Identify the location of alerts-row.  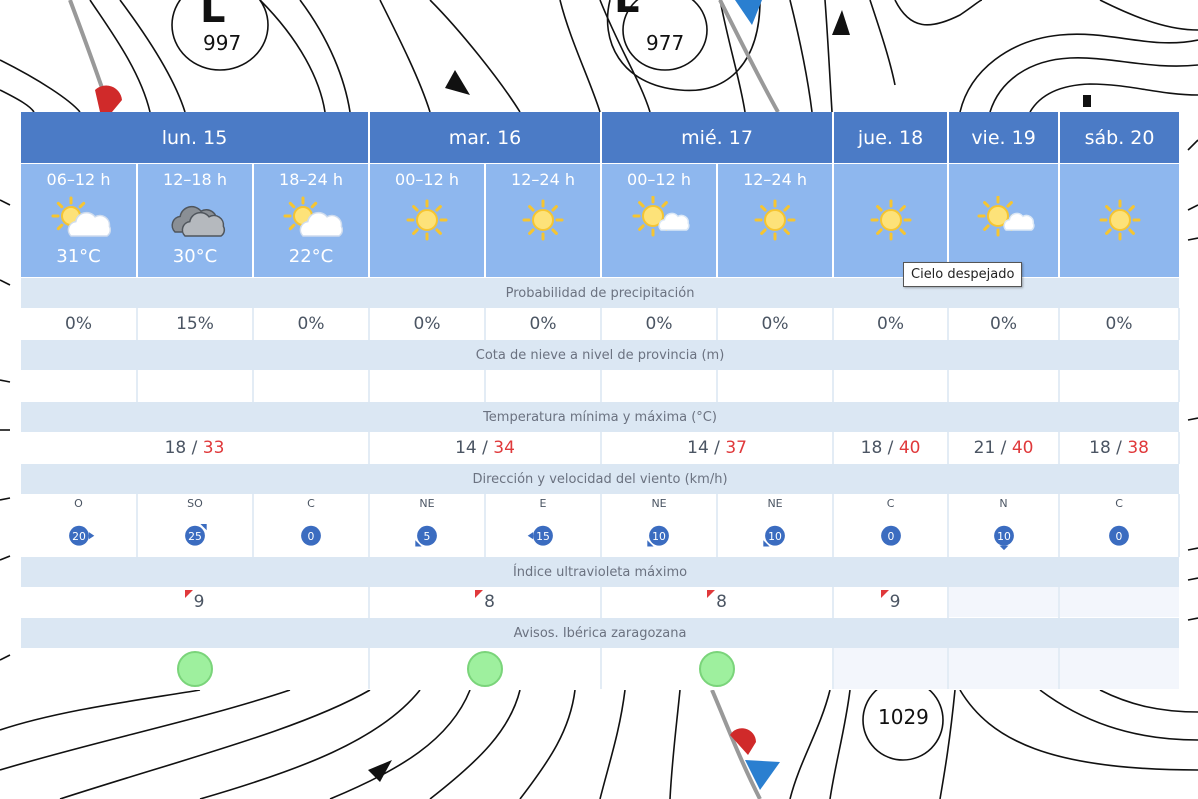
(600, 668).